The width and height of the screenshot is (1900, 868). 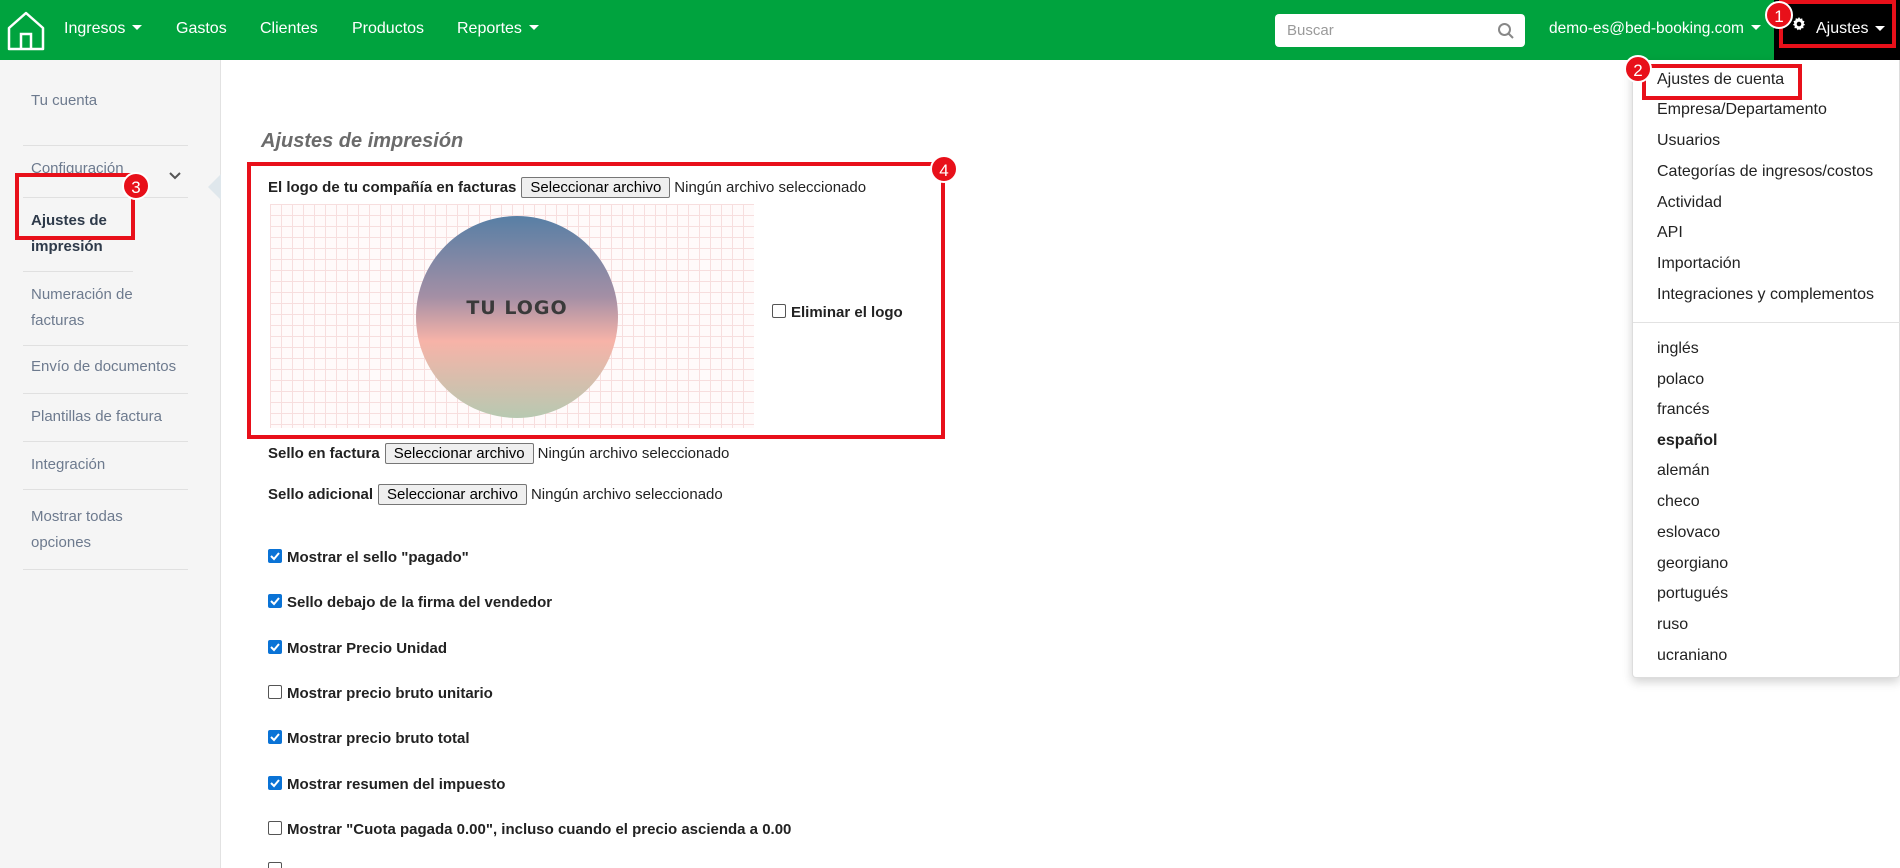 What do you see at coordinates (103, 30) in the screenshot?
I see `nav-ingresos: Ingresos` at bounding box center [103, 30].